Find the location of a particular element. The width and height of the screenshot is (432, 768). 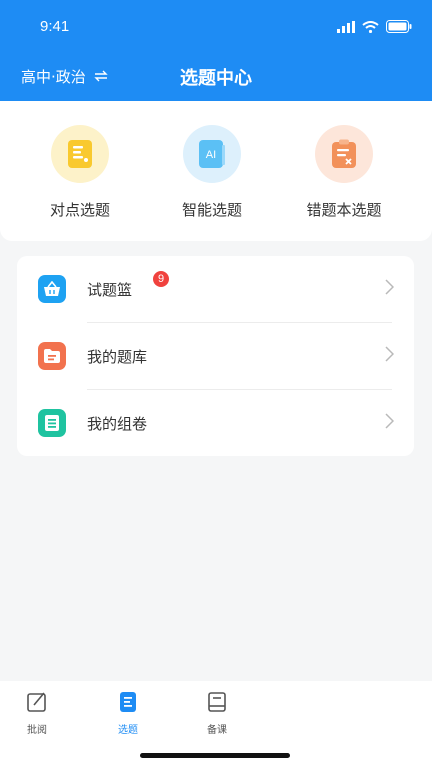

battery-icon is located at coordinates (399, 27).